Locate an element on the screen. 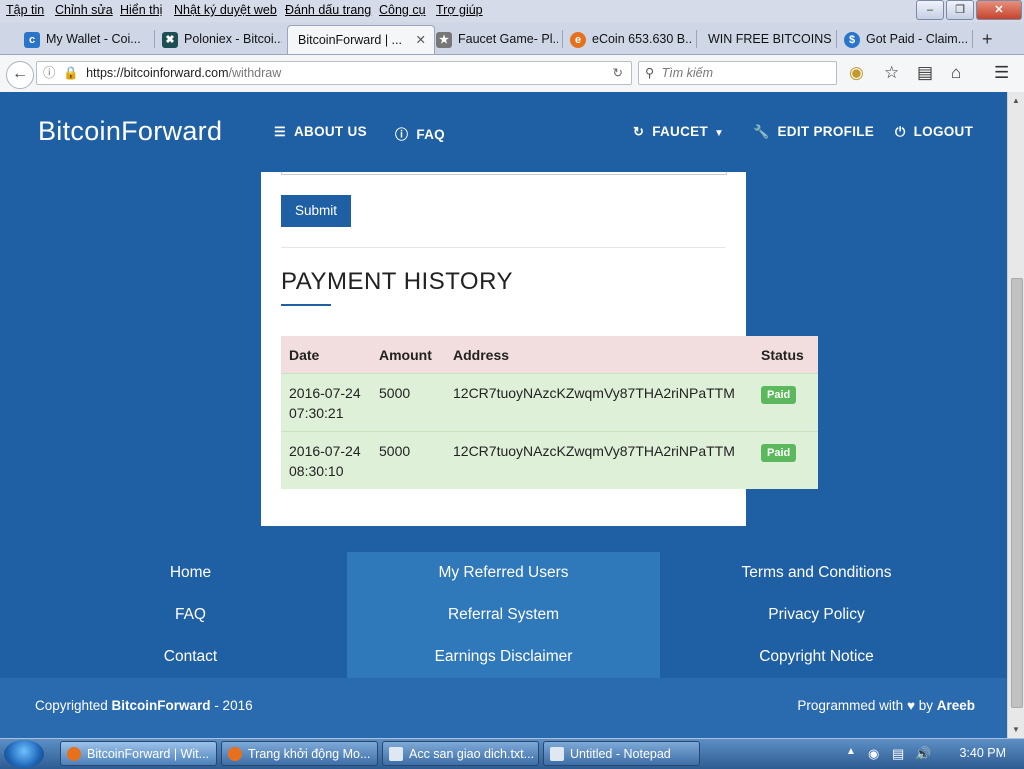 The width and height of the screenshot is (1024, 769). footer-link-terms: Terms and Conditions is located at coordinates (816, 573).